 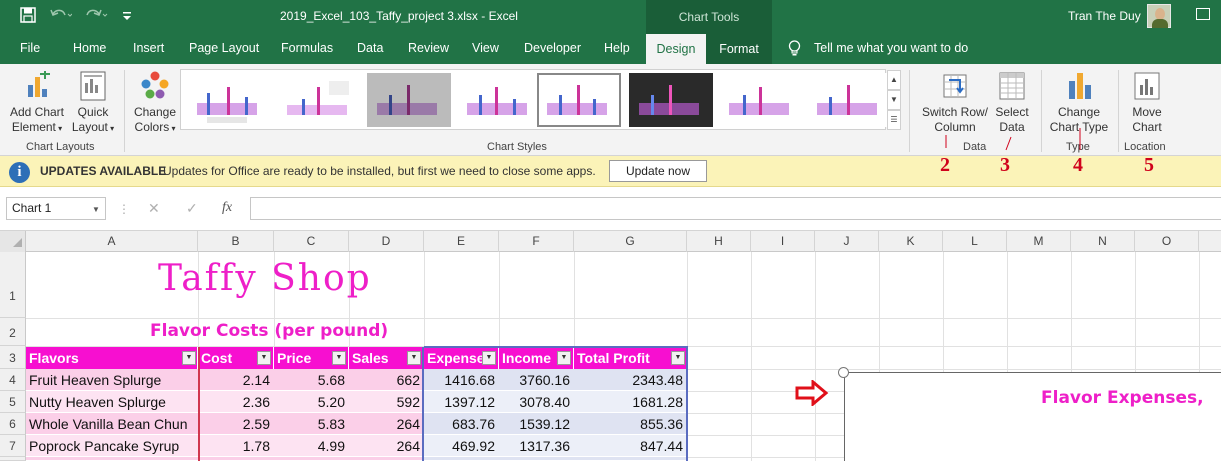 What do you see at coordinates (311, 424) in the screenshot?
I see `table-cell-price: 5.83` at bounding box center [311, 424].